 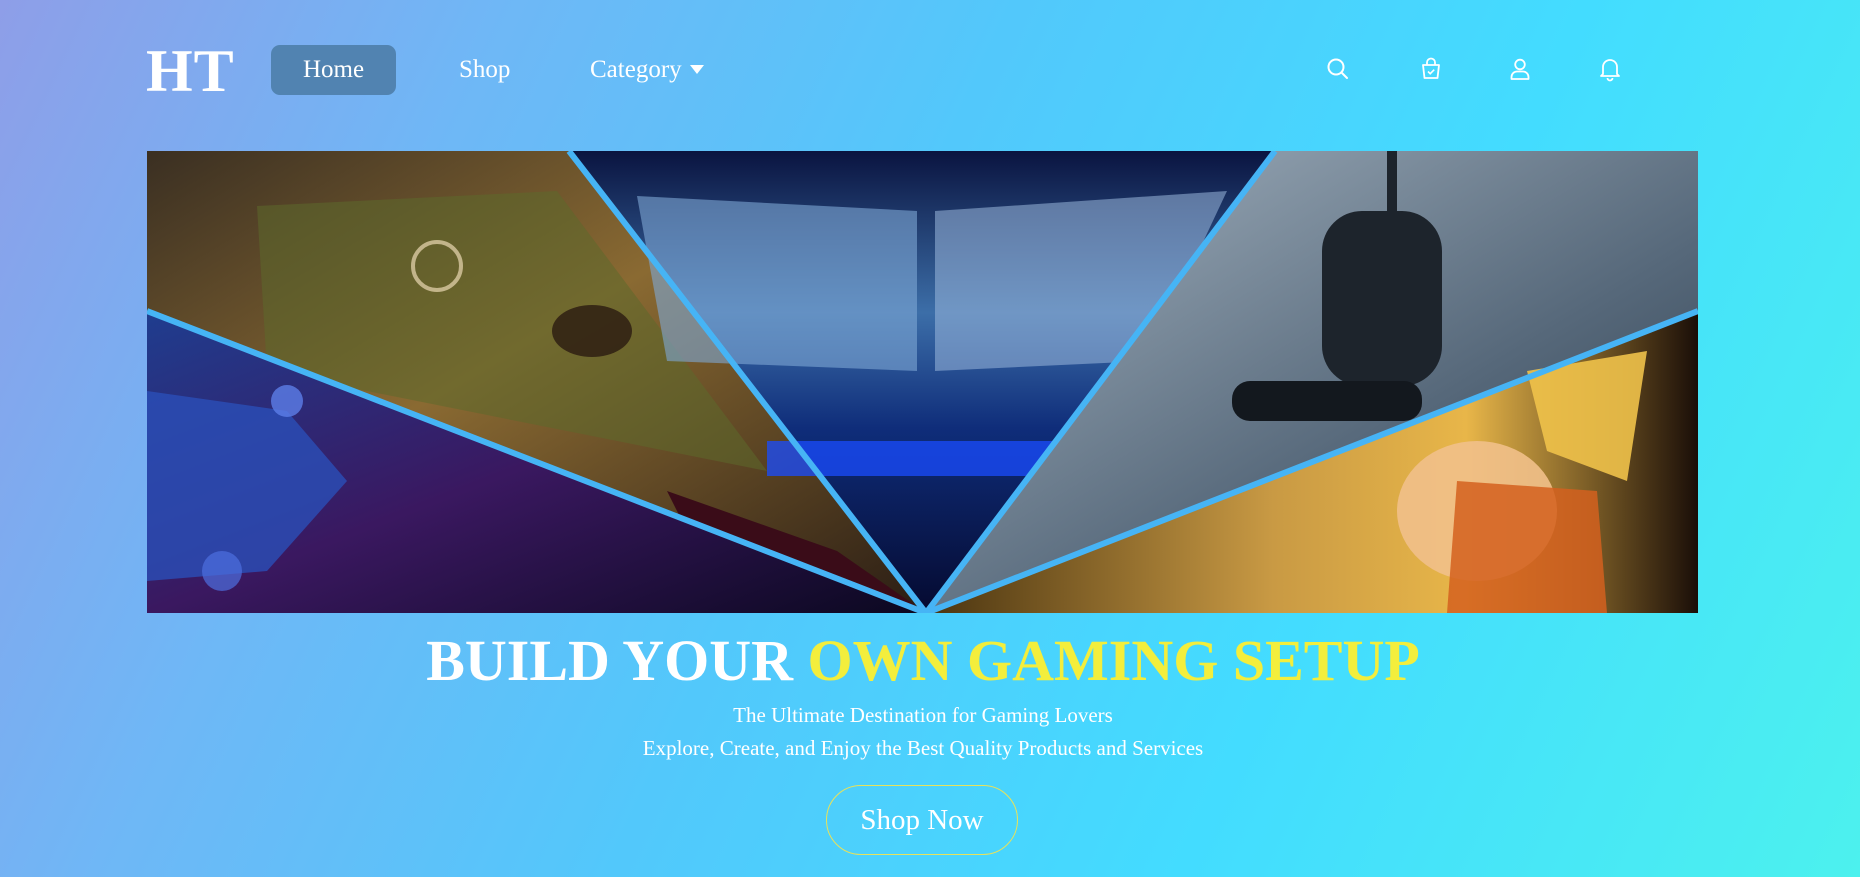 What do you see at coordinates (922, 820) in the screenshot?
I see `shop-now-button: Shop Now` at bounding box center [922, 820].